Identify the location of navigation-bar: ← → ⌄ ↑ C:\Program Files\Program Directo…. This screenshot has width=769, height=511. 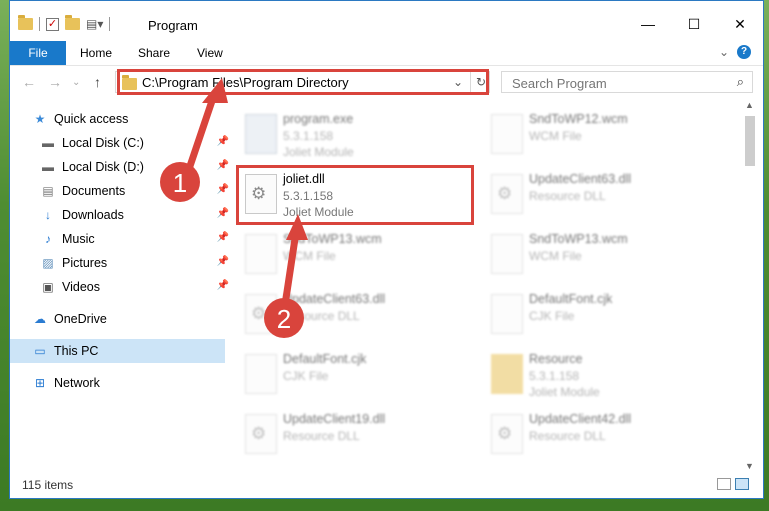
(386, 82).